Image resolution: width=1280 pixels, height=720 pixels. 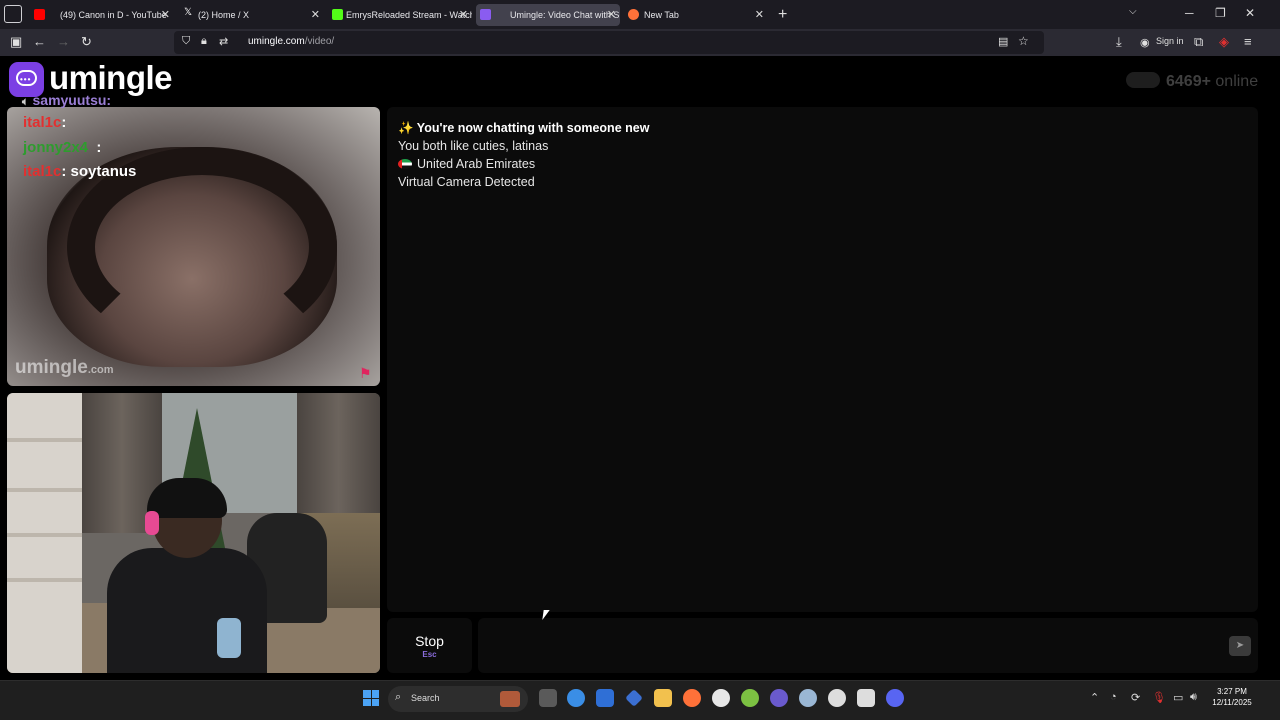 I want to click on tab-youtube: (49) Canon in D - YouTube ✕, so click(x=102, y=15).